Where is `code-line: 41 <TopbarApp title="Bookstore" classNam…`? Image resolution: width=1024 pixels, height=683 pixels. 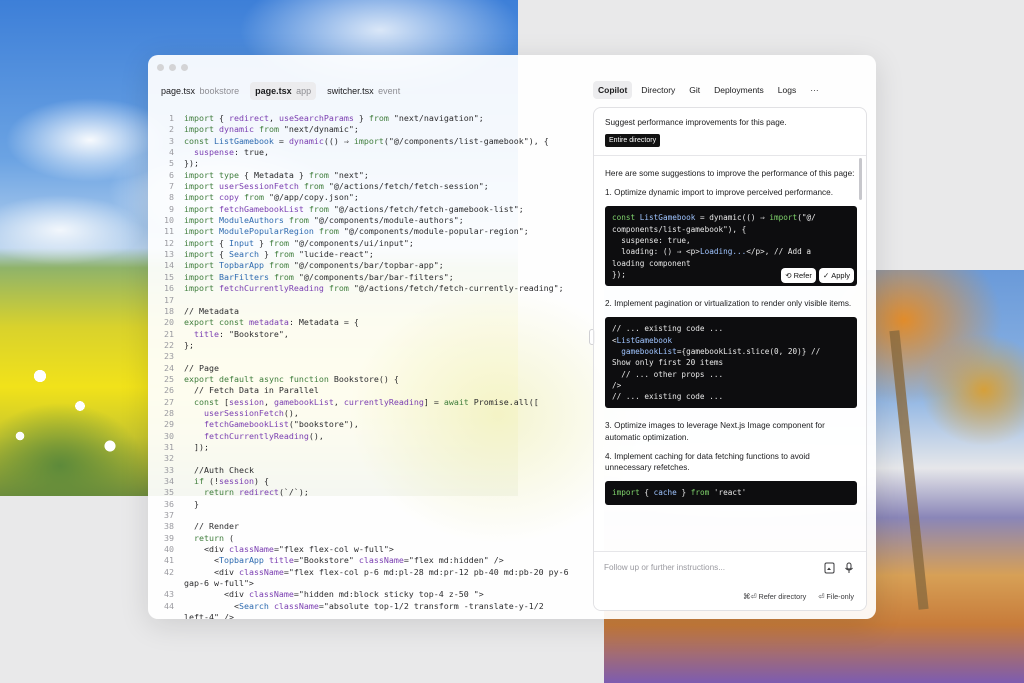 code-line: 41 <TopbarApp title="Bookstore" classNam… is located at coordinates (376, 560).